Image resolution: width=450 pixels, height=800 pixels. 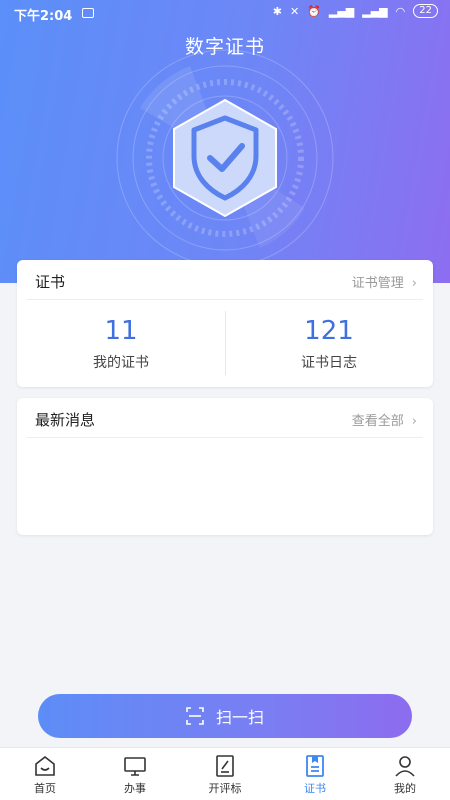 I want to click on tab-certificates: 证书, so click(x=315, y=774).